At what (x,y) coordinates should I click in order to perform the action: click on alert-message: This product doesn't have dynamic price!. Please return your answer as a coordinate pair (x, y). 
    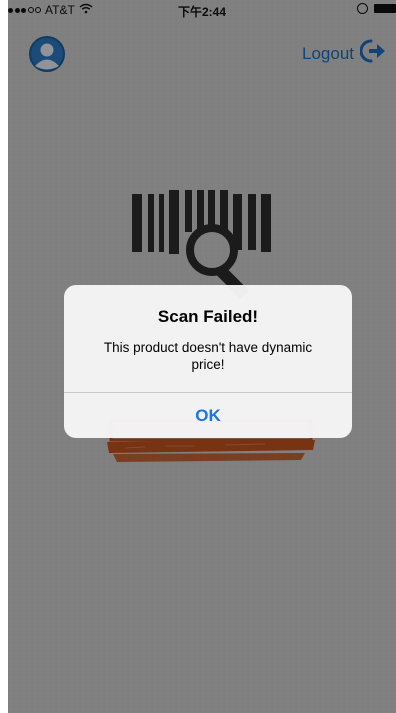
    Looking at the image, I should click on (208, 356).